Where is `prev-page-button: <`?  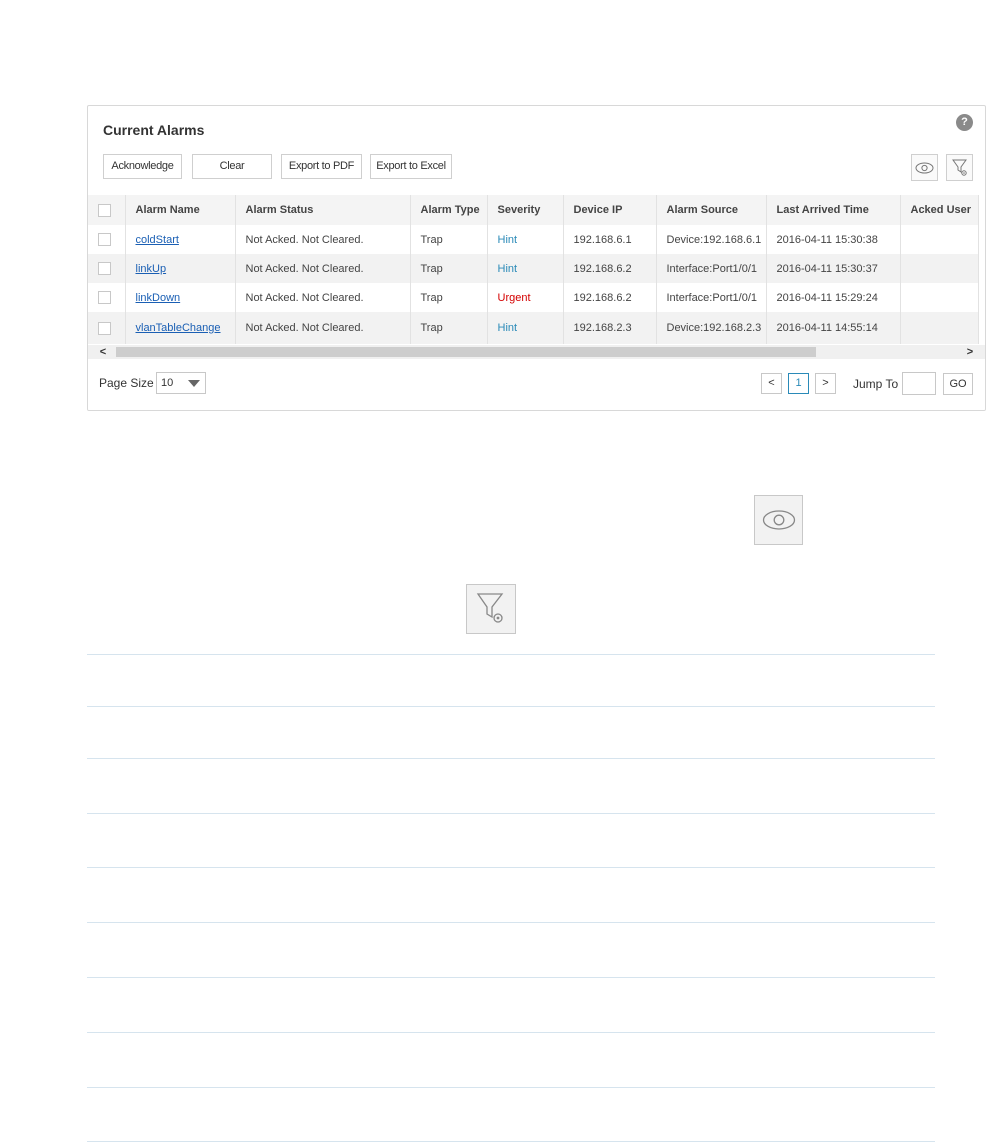 prev-page-button: < is located at coordinates (771, 383).